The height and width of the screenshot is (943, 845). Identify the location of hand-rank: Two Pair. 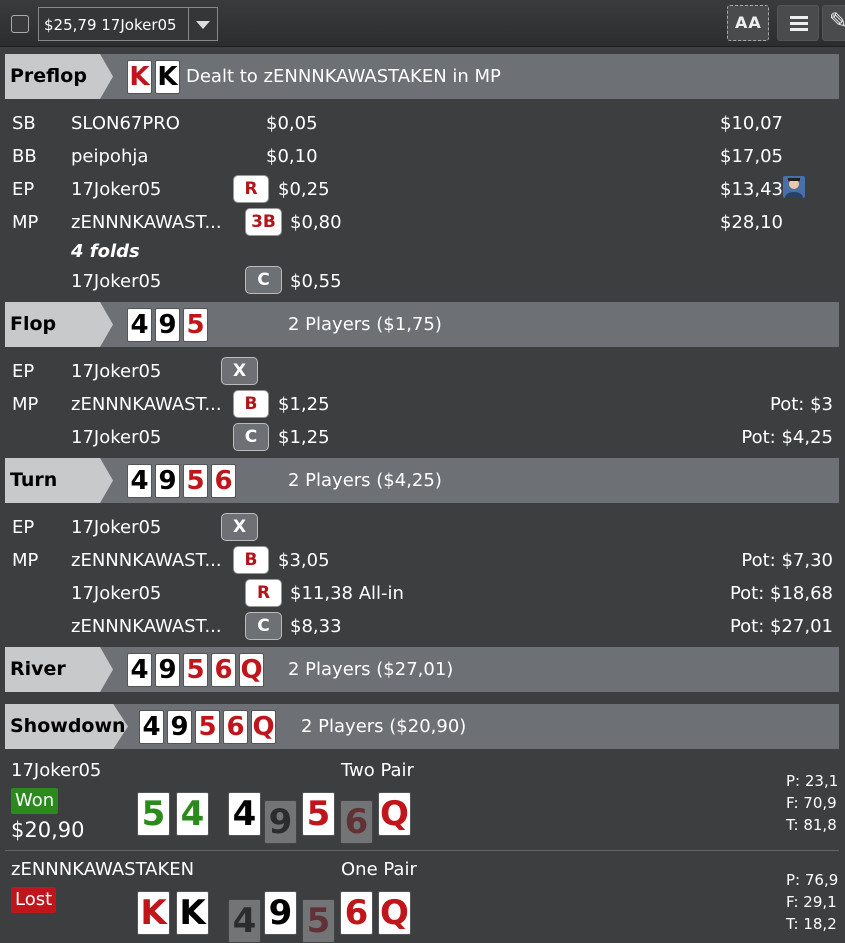
(377, 770).